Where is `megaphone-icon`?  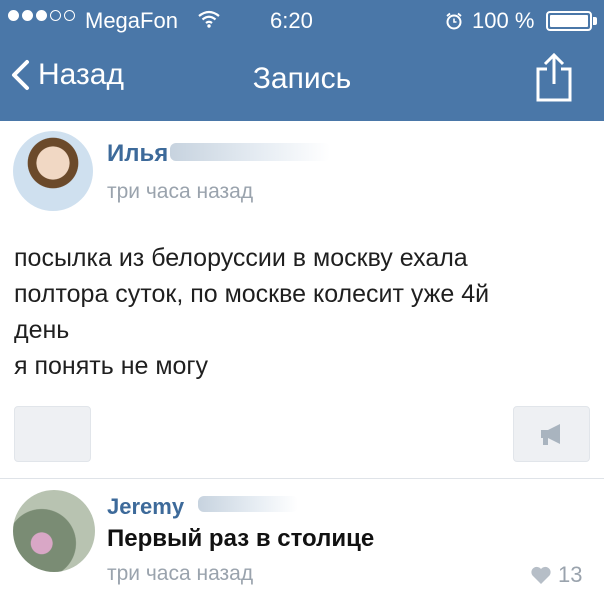
megaphone-icon is located at coordinates (550, 434).